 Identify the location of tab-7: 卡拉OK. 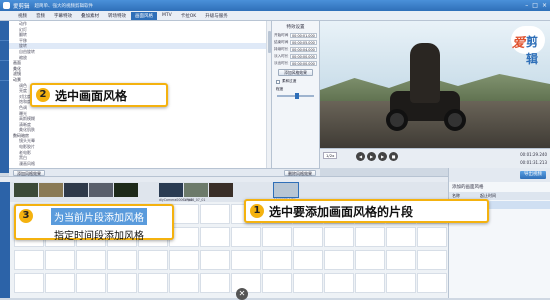
(189, 16).